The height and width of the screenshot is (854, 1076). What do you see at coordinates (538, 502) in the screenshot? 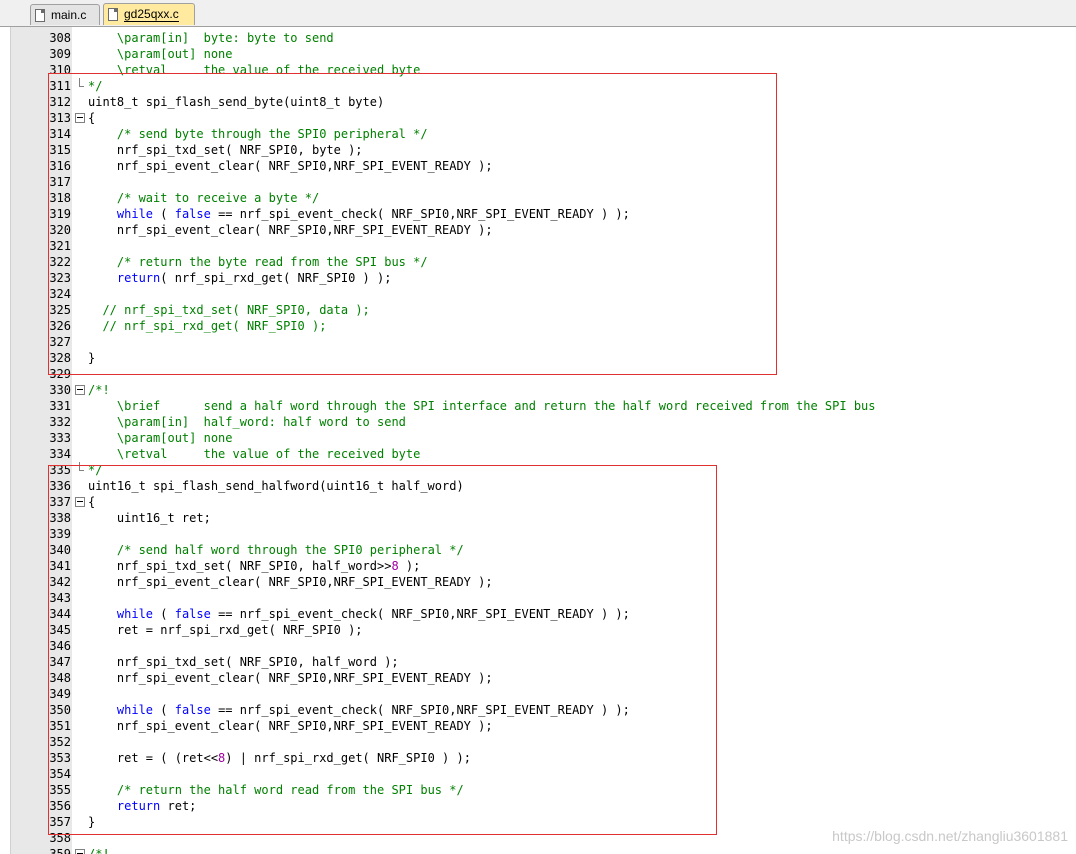
I see `code-line: 337 {` at bounding box center [538, 502].